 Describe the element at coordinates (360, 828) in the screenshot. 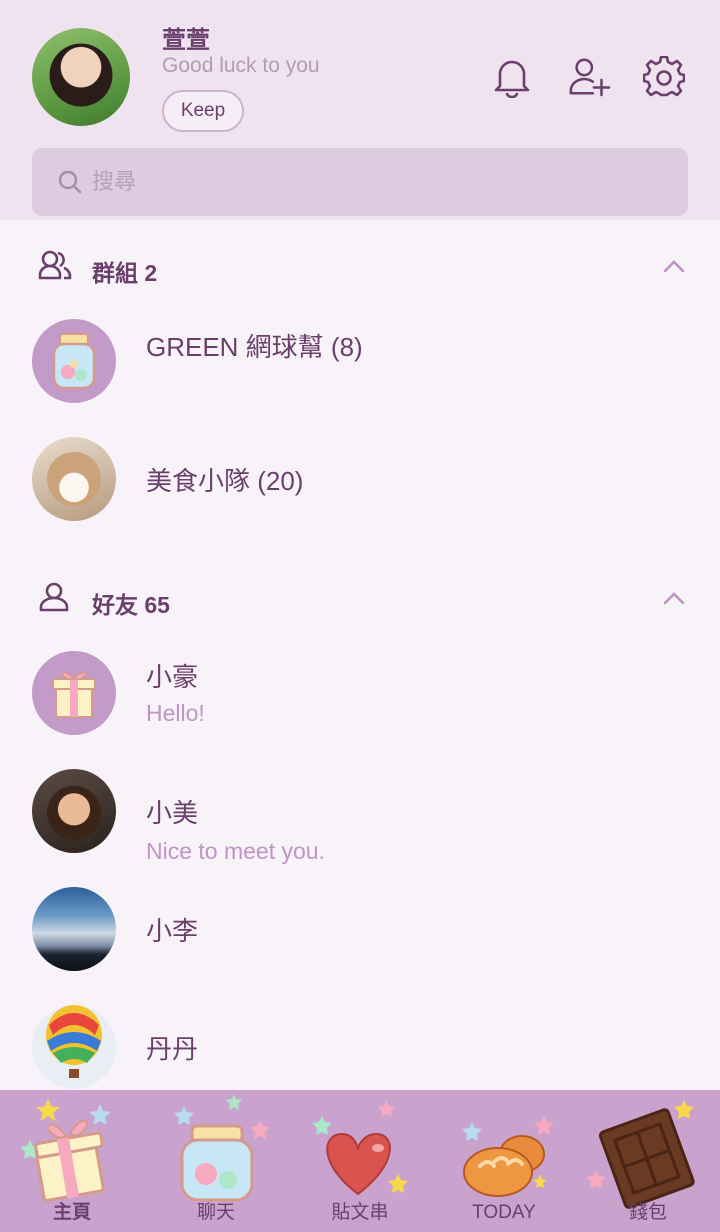

I see `friend-row: 小美 Nice to meet you.` at that location.